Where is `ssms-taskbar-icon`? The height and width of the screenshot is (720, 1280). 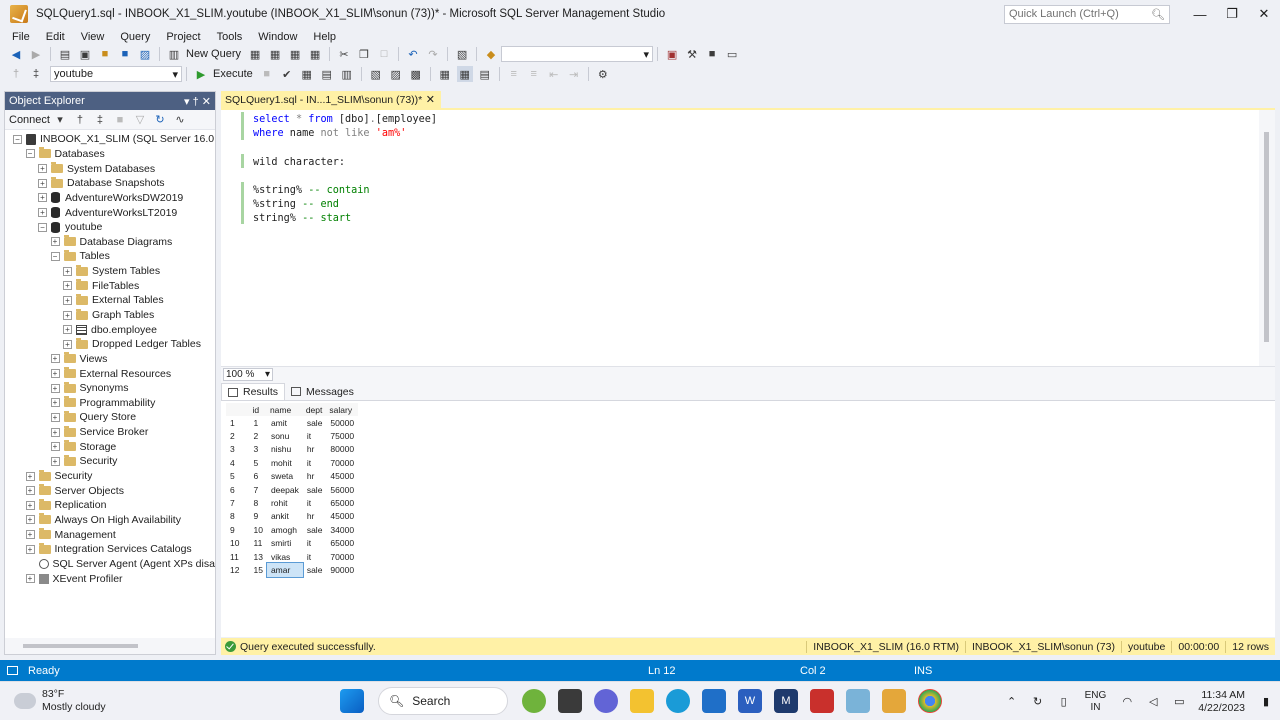
ssms-taskbar-icon is located at coordinates (894, 701).